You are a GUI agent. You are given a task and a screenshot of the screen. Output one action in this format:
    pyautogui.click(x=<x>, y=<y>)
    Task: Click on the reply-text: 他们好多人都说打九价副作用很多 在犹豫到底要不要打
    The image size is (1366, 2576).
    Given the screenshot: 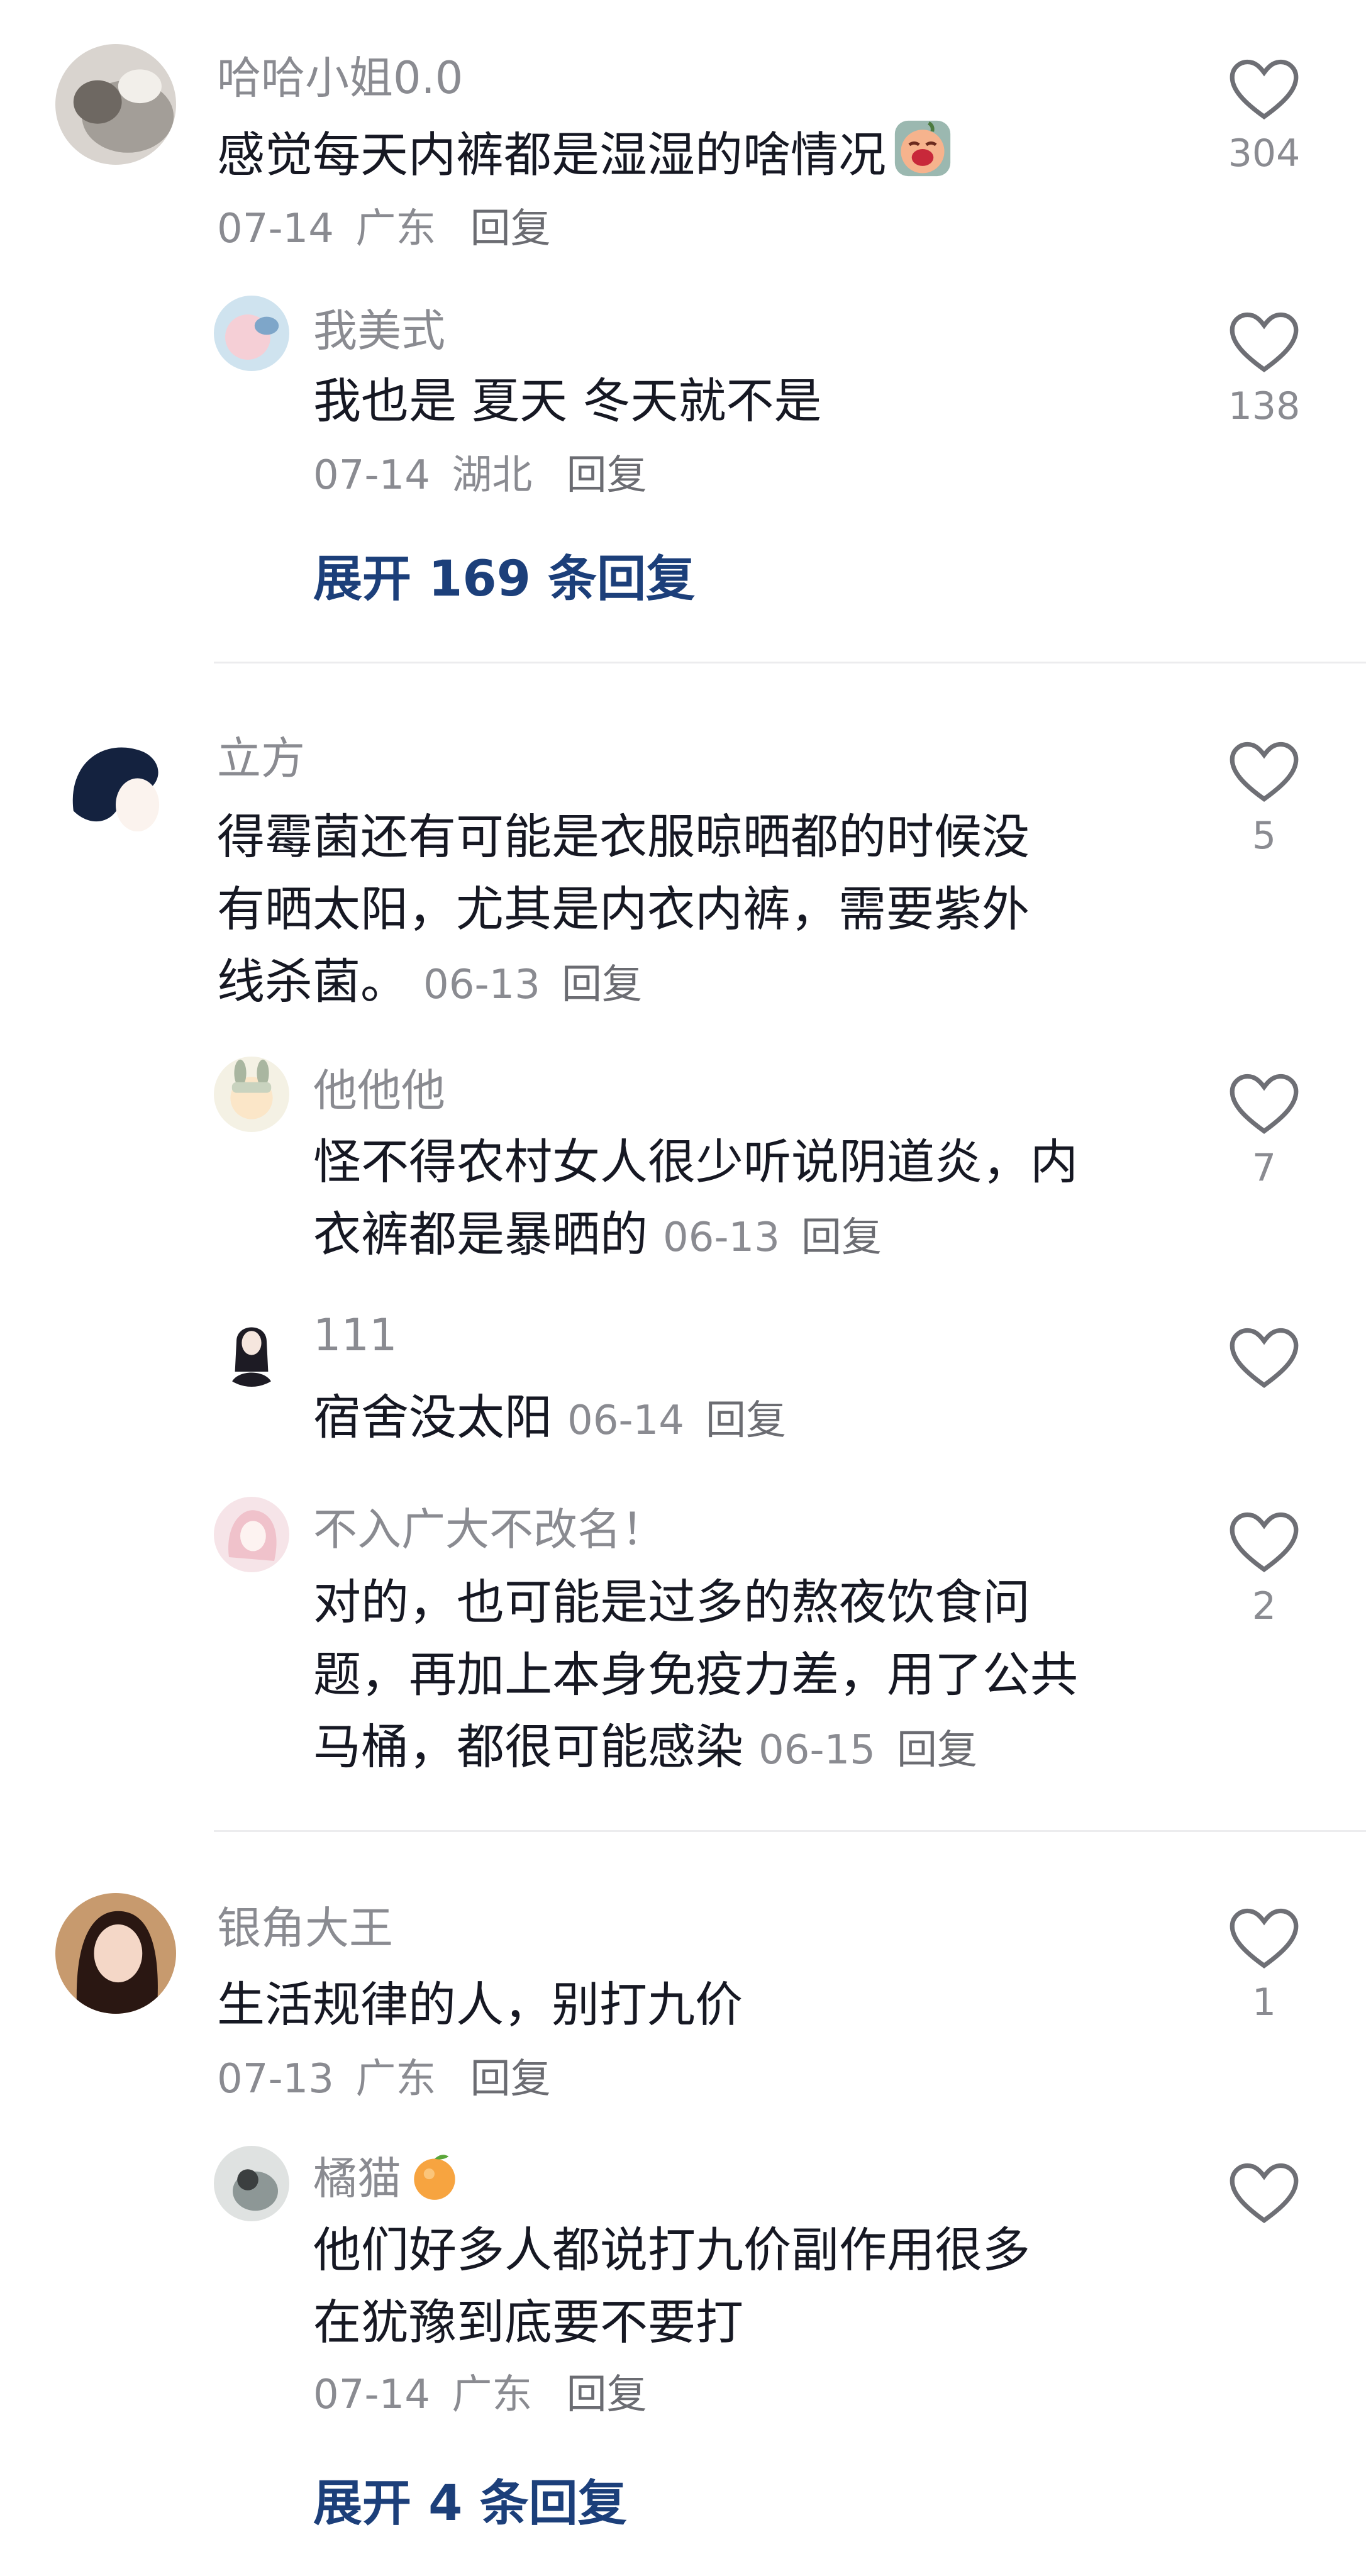 What is the action you would take?
    pyautogui.click(x=671, y=2286)
    